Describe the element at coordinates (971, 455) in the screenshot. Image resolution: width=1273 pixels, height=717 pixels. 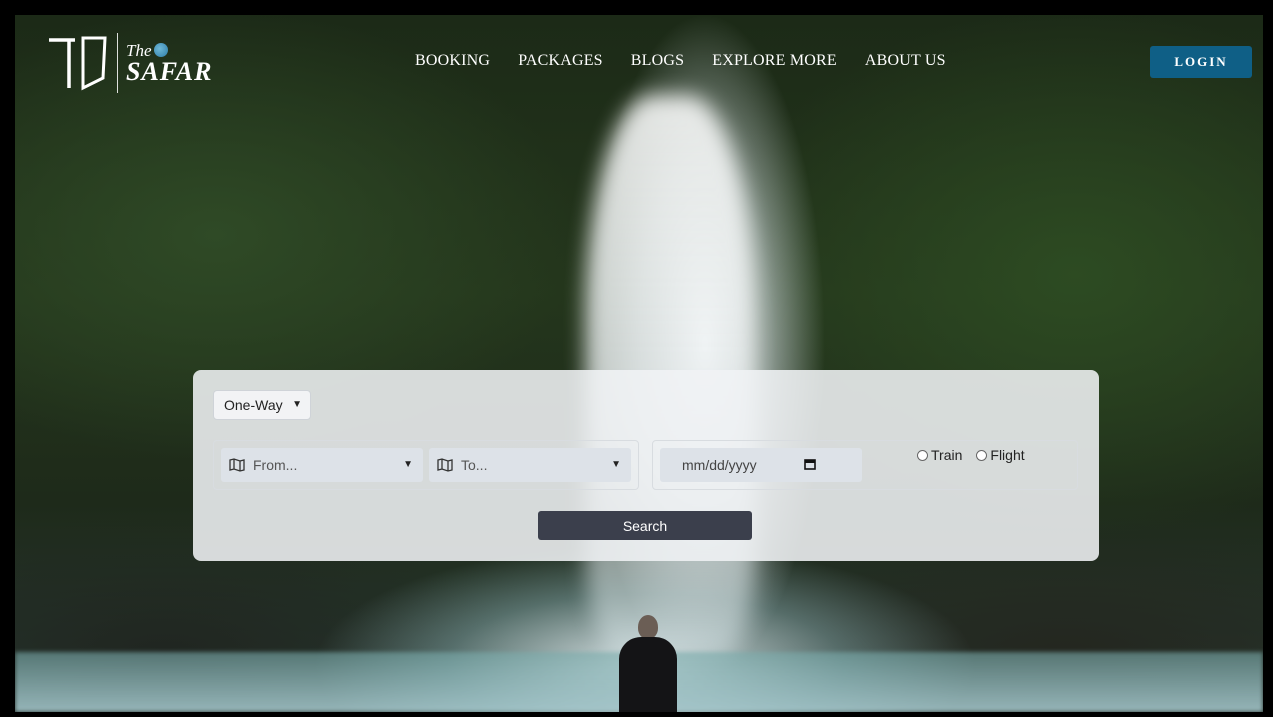
I see `transport-mode-radios: Train Flight` at that location.